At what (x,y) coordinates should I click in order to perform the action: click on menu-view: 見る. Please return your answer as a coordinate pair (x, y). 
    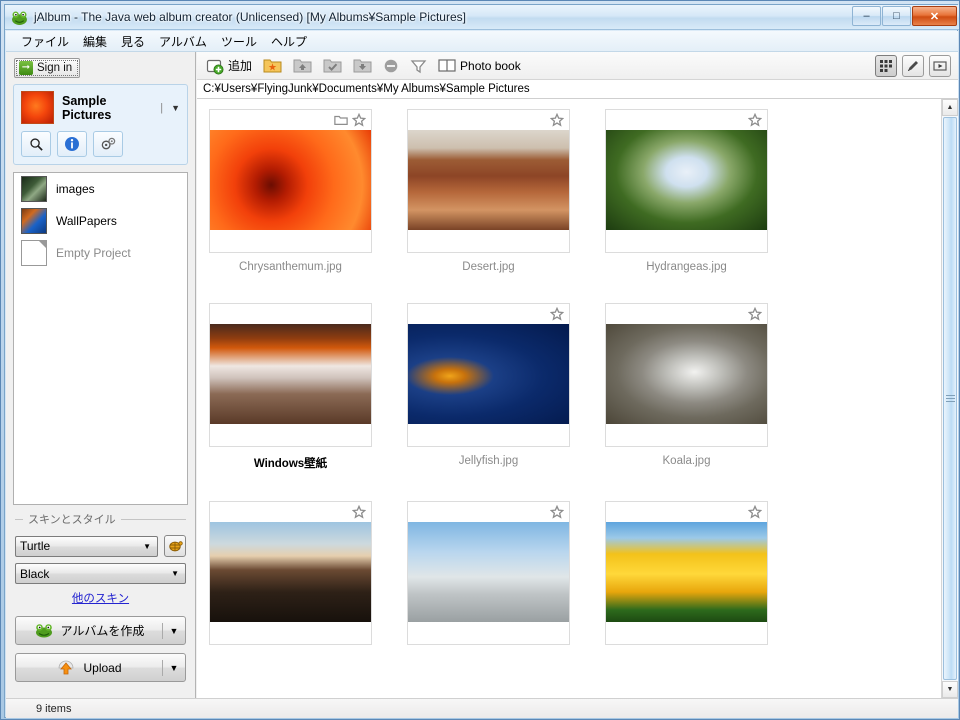
    Looking at the image, I should click on (133, 41).